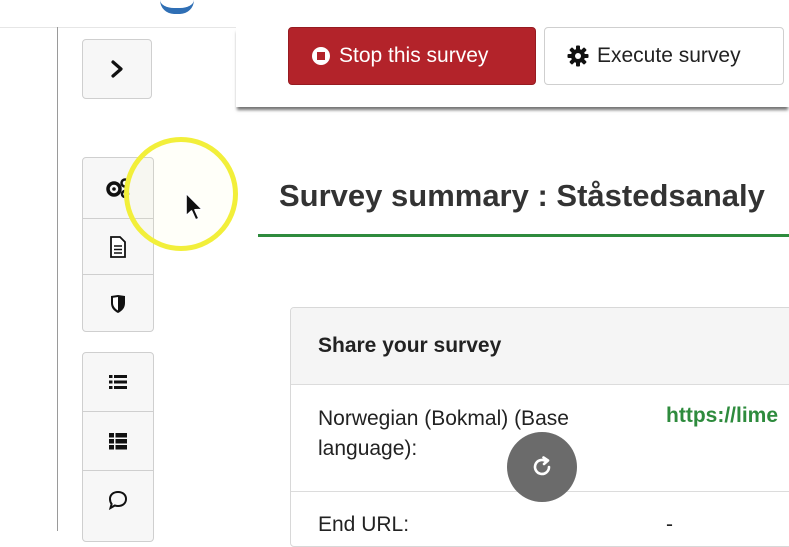 Image resolution: width=789 pixels, height=547 pixels. I want to click on expand-sidebar-button, so click(117, 69).